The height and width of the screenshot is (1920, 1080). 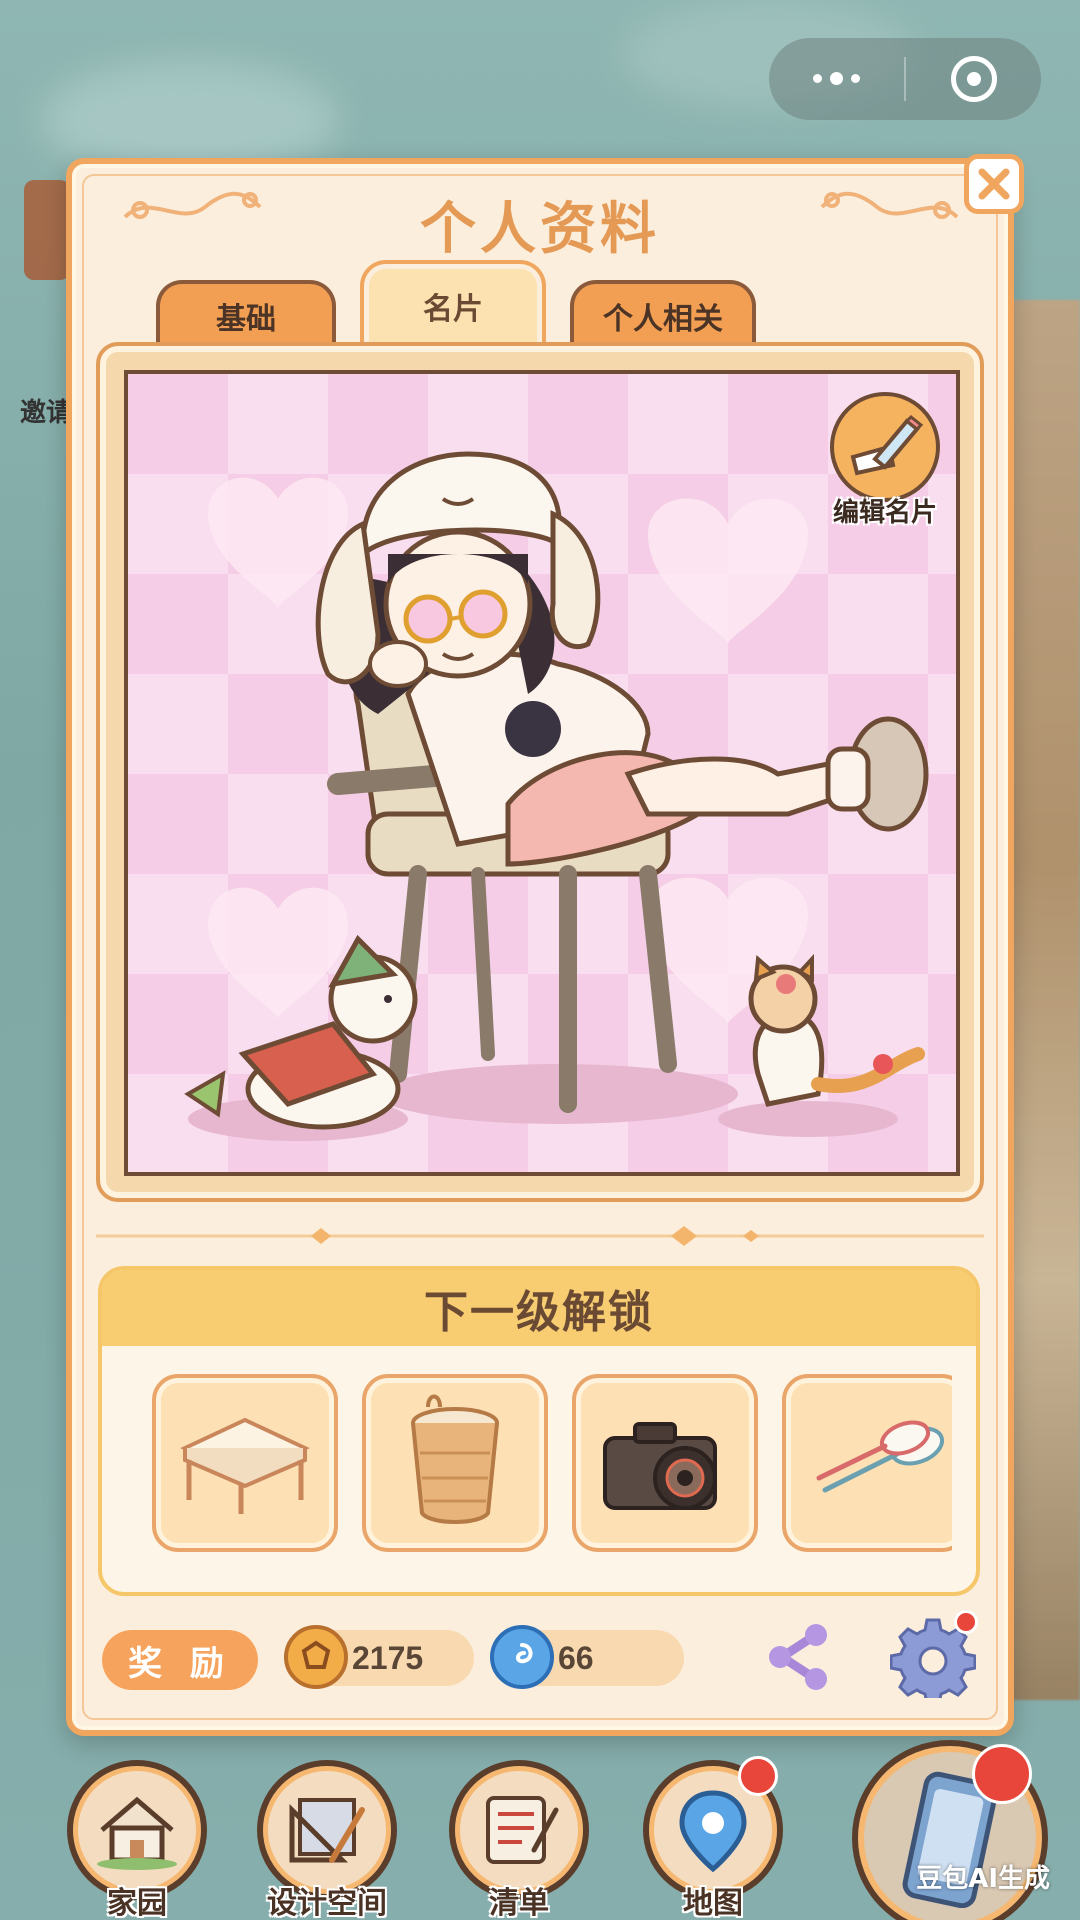 What do you see at coordinates (884, 513) in the screenshot?
I see `edit-card-label: 编辑名片` at bounding box center [884, 513].